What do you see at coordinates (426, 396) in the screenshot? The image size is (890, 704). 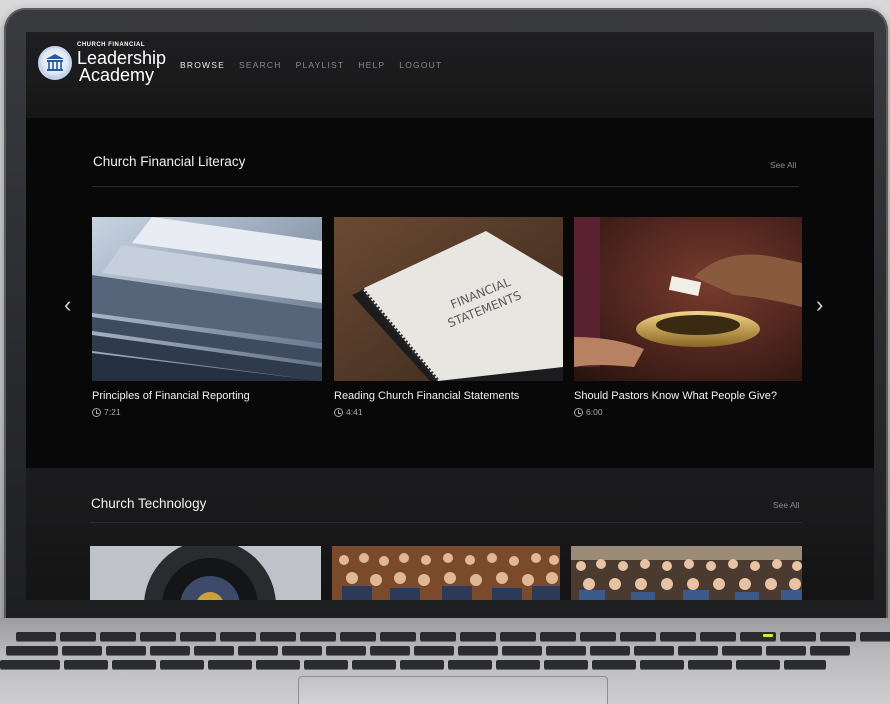 I see `video-title: Reading Church Financial Statements` at bounding box center [426, 396].